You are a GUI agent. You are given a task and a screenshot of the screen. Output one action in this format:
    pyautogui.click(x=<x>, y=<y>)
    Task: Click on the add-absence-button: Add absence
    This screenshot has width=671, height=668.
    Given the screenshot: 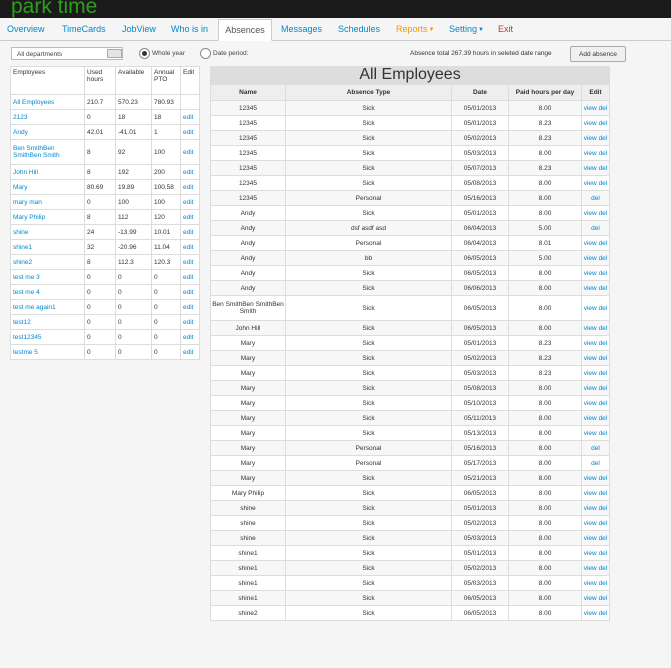 What is the action you would take?
    pyautogui.click(x=598, y=54)
    